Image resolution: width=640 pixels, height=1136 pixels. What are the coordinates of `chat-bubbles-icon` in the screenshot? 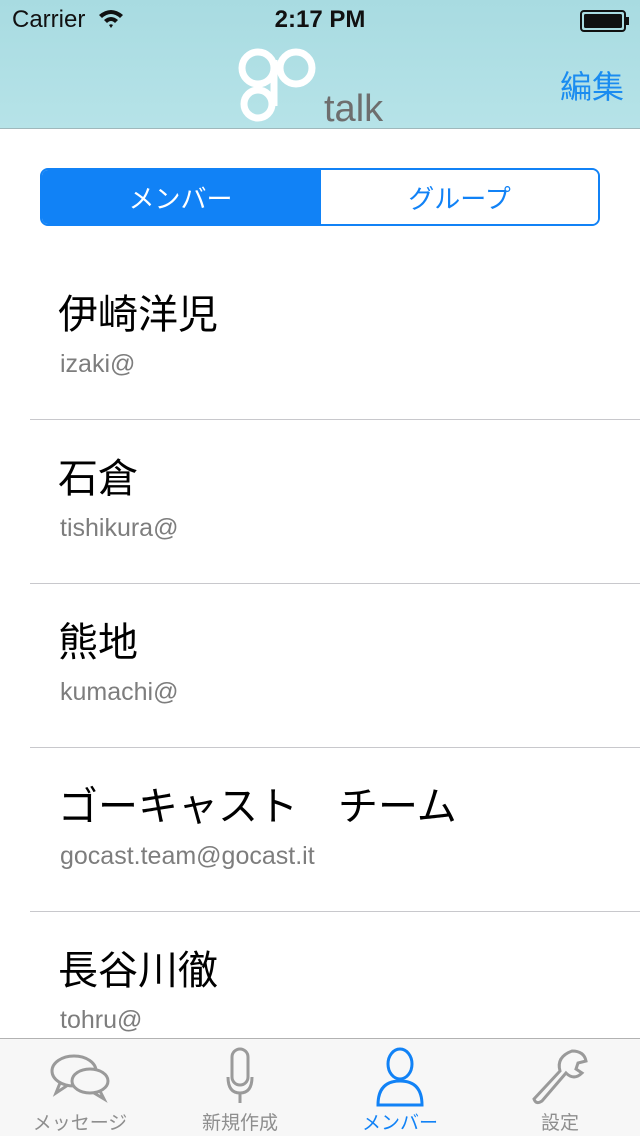 It's located at (80, 1078).